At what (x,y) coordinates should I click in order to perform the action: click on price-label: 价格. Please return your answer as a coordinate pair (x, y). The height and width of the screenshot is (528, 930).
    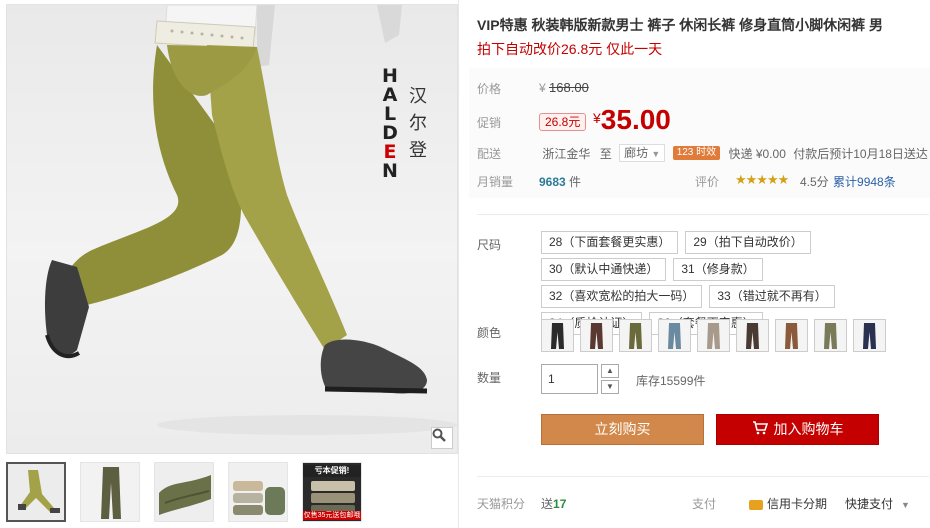
    Looking at the image, I should click on (489, 89).